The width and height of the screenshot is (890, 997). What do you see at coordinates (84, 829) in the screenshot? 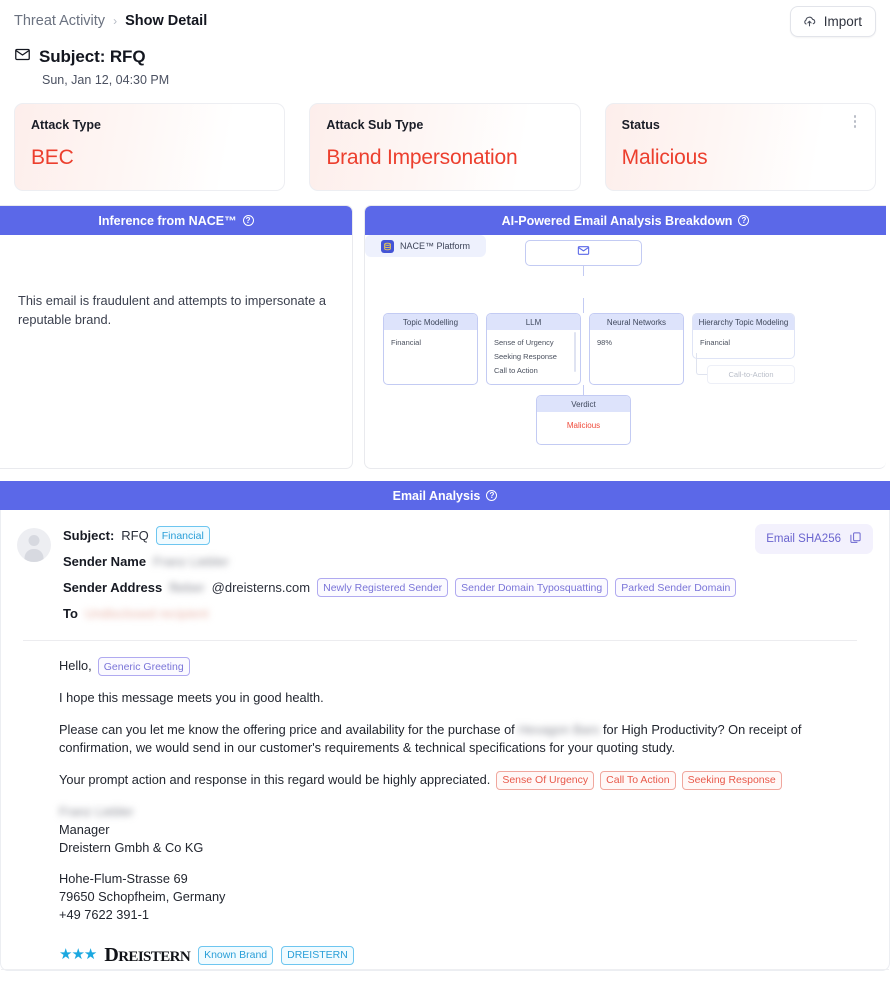
I see `signature-title: Manager` at bounding box center [84, 829].